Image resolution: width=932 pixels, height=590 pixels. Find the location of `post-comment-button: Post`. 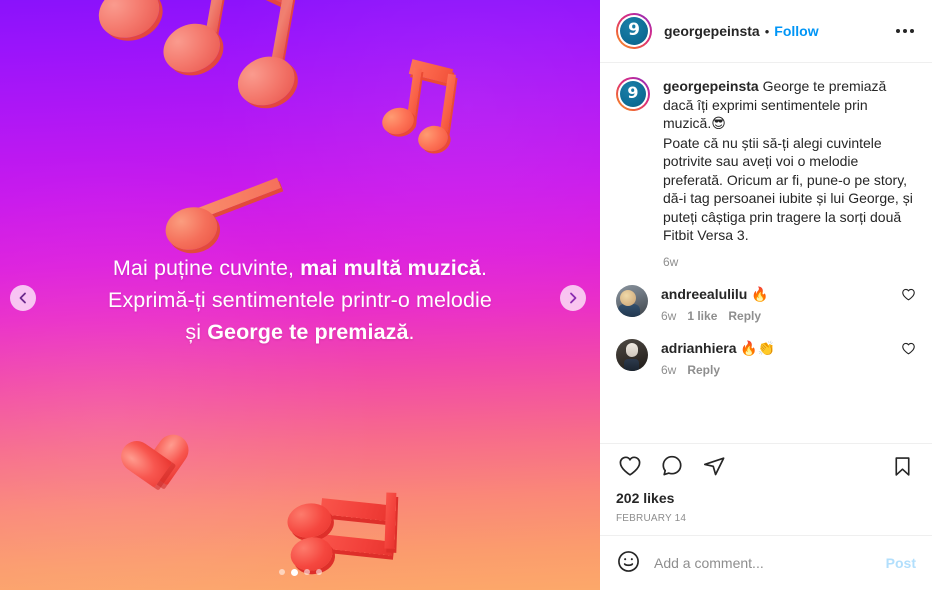

post-comment-button: Post is located at coordinates (901, 563).